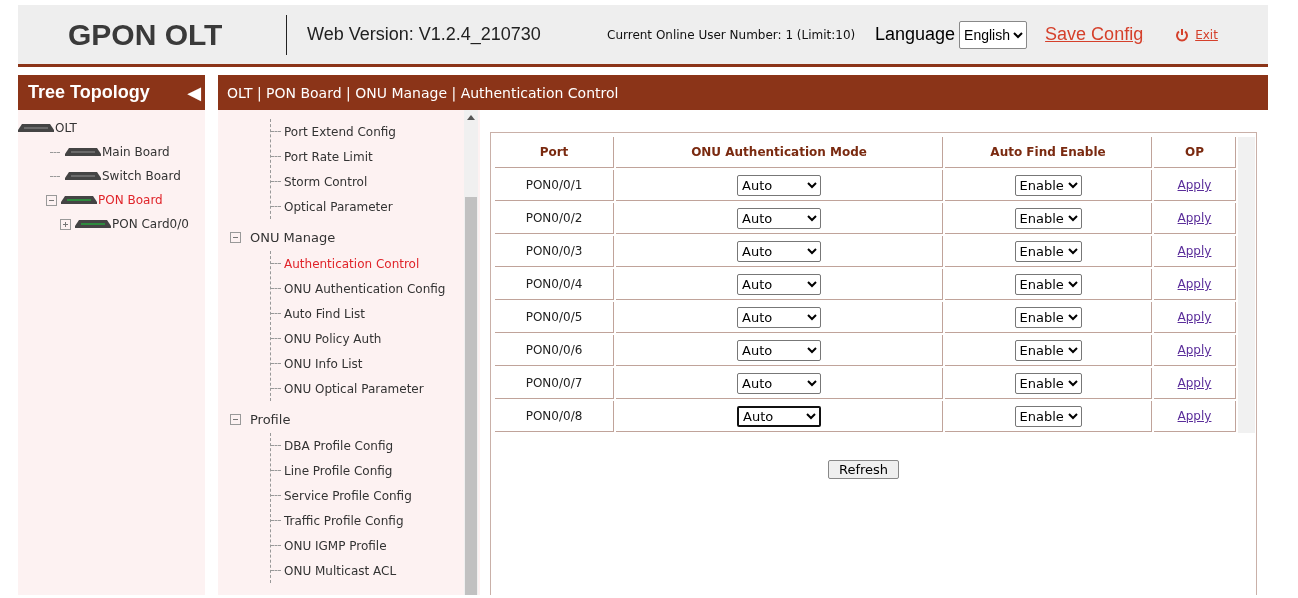  What do you see at coordinates (339, 445) in the screenshot?
I see `menu-item: DBA Profile Config` at bounding box center [339, 445].